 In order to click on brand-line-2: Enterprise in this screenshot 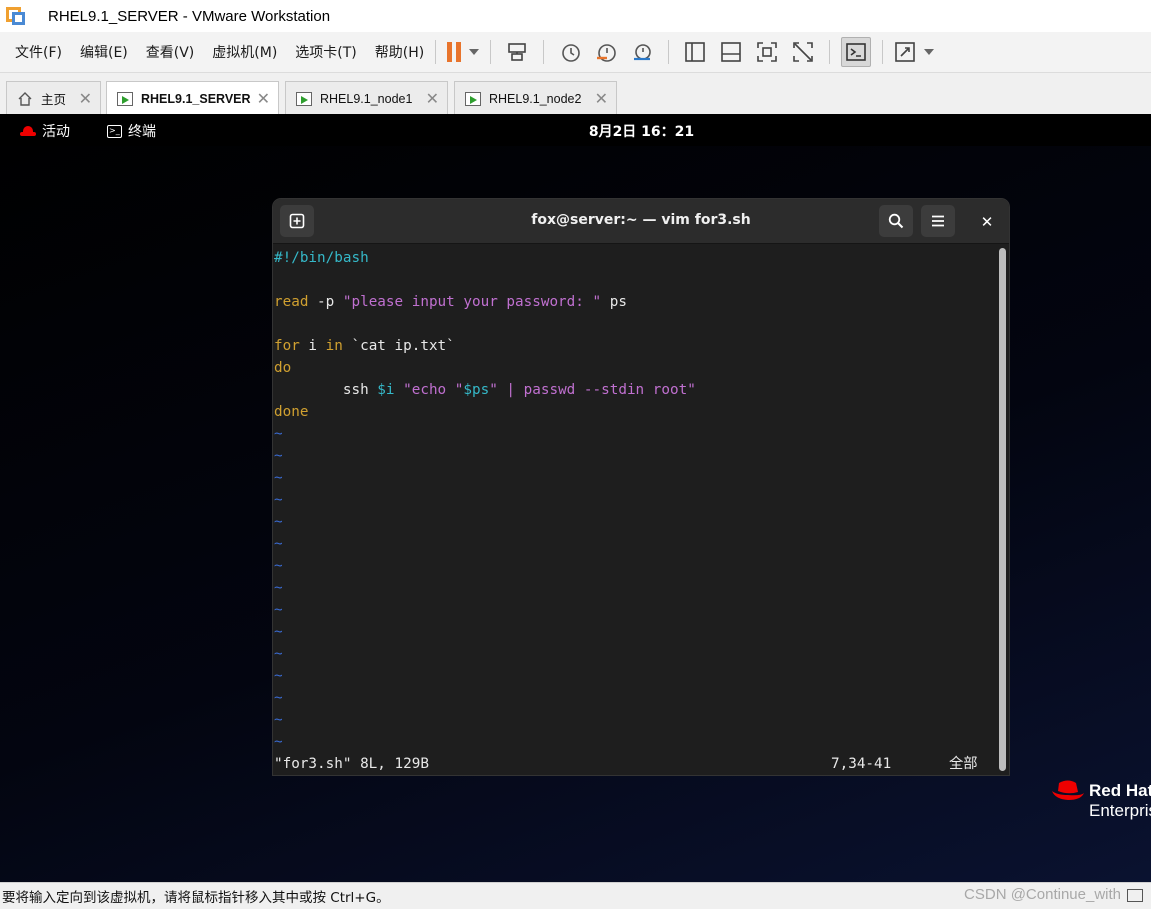, I will do `click(1120, 810)`.